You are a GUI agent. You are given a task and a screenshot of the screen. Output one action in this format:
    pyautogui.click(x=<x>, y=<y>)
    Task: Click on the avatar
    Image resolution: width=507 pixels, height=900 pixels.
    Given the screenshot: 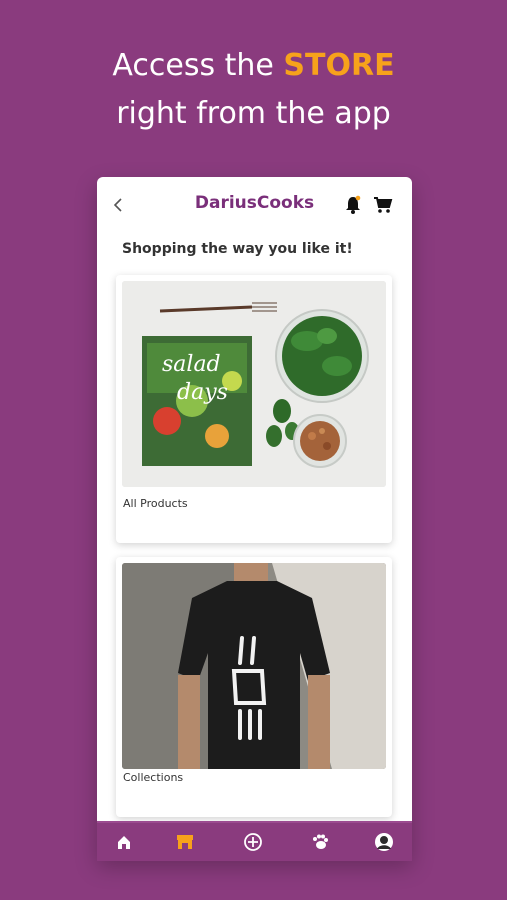 What is the action you would take?
    pyautogui.click(x=384, y=842)
    